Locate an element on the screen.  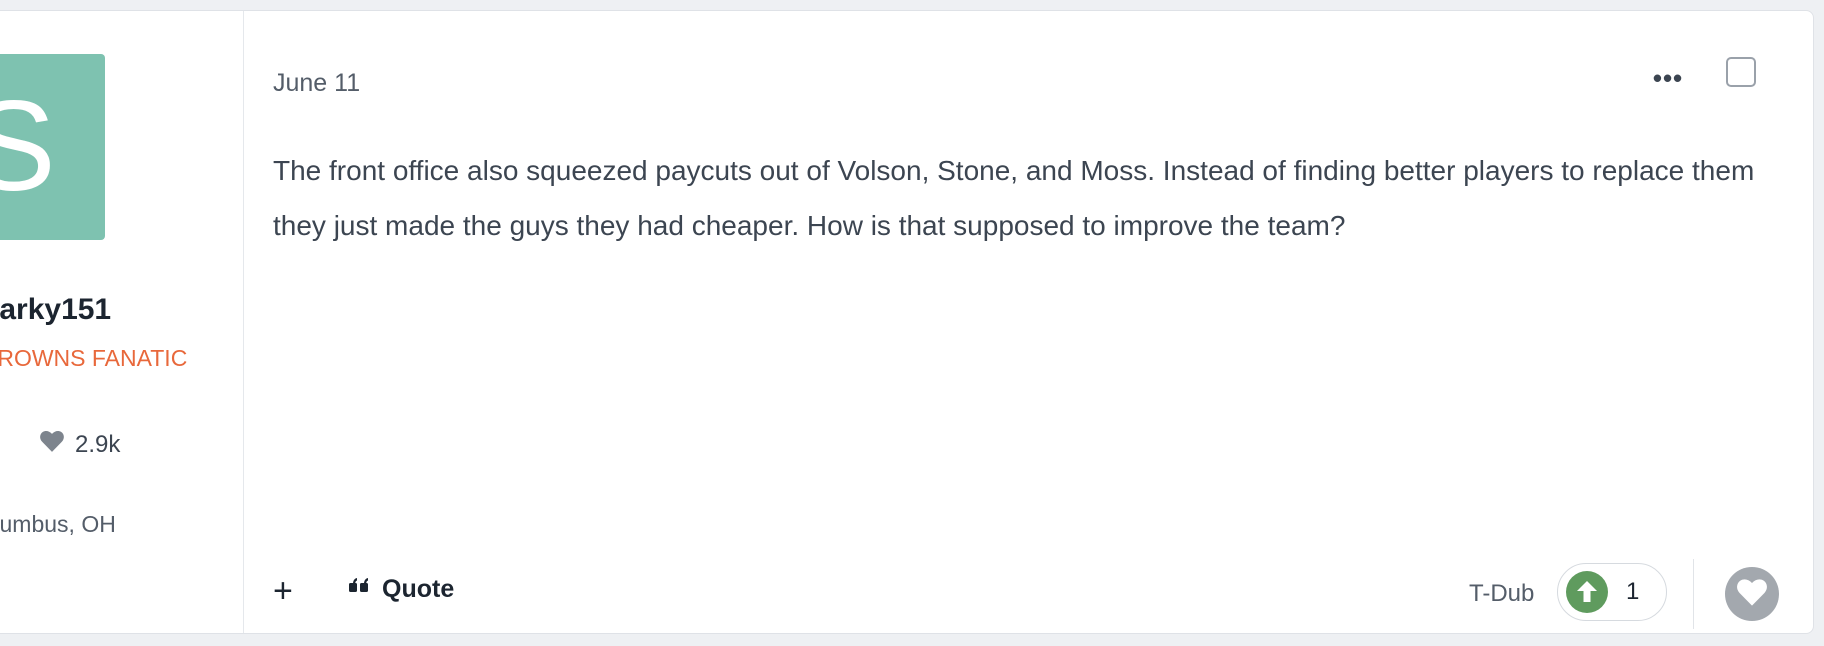
author-location: Columbus, OH is located at coordinates (58, 524).